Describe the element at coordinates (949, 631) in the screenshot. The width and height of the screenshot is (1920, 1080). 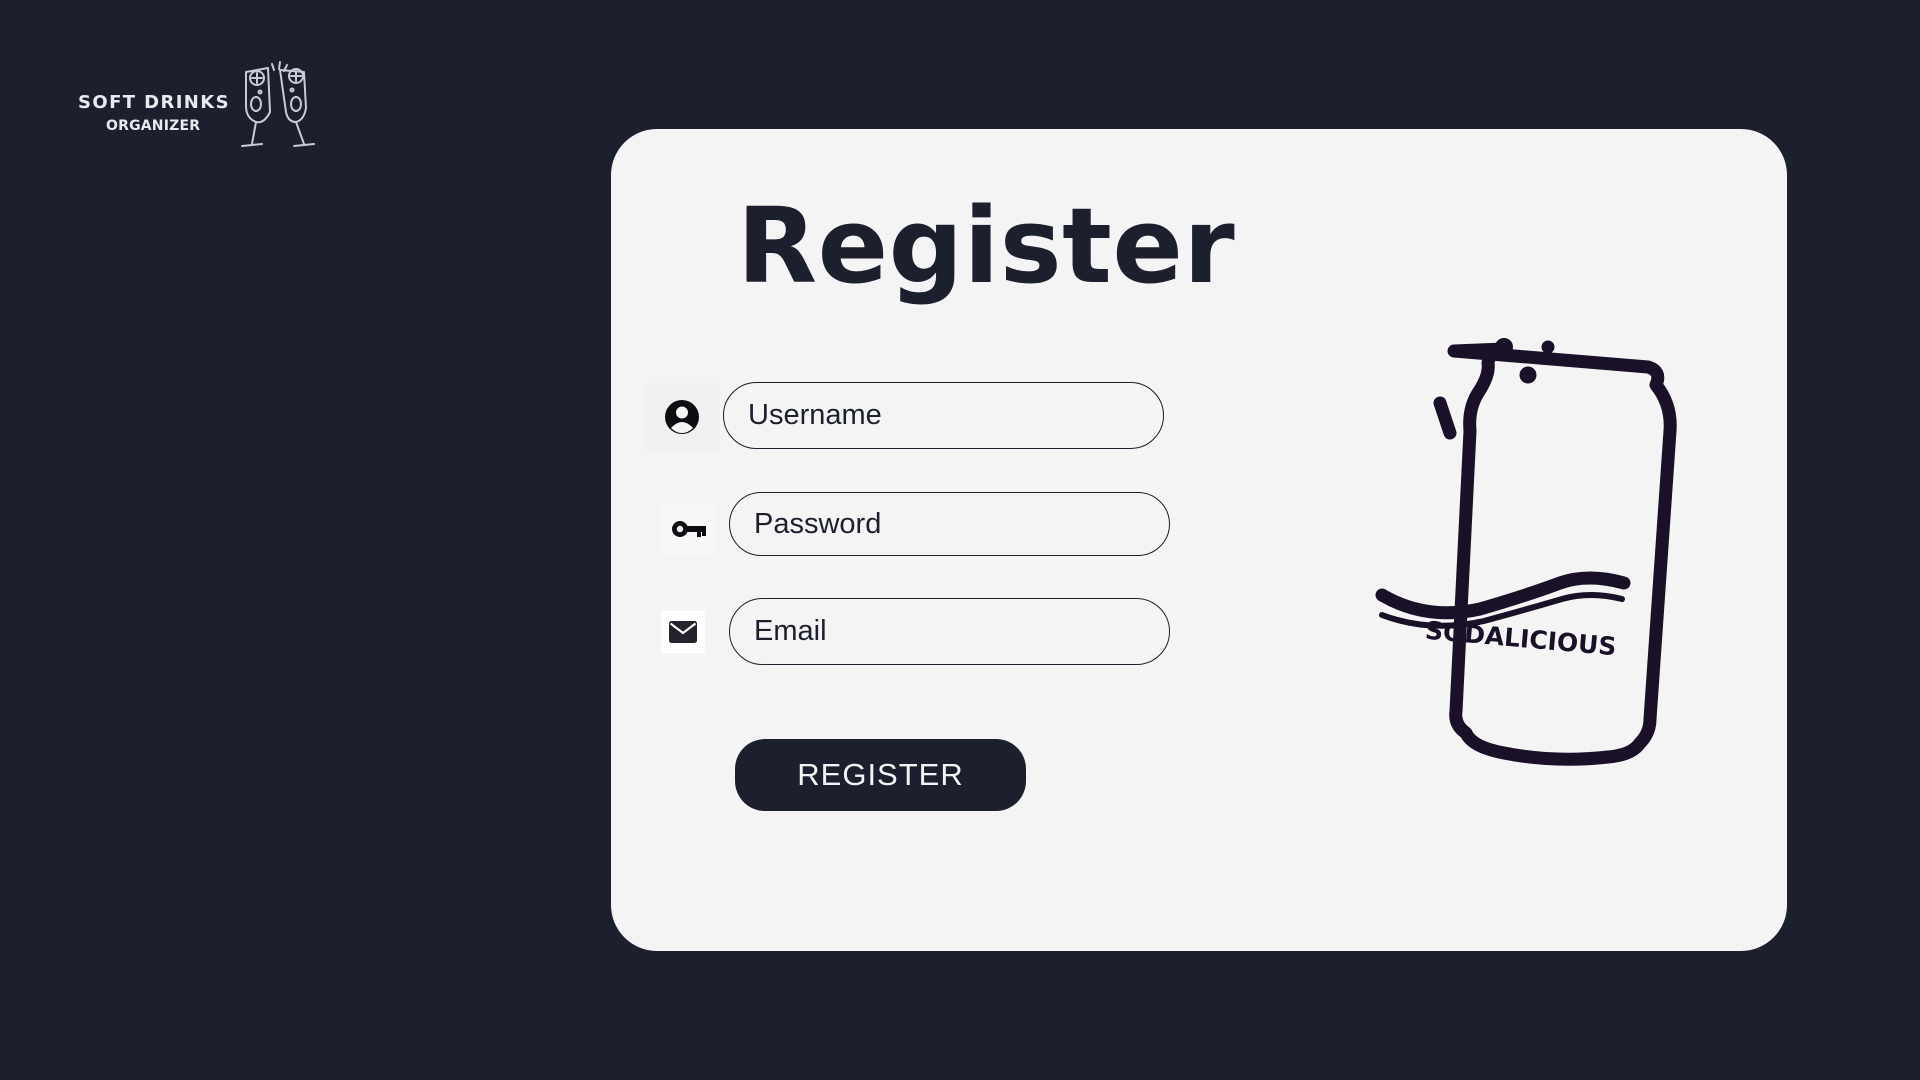
I see `email-input` at that location.